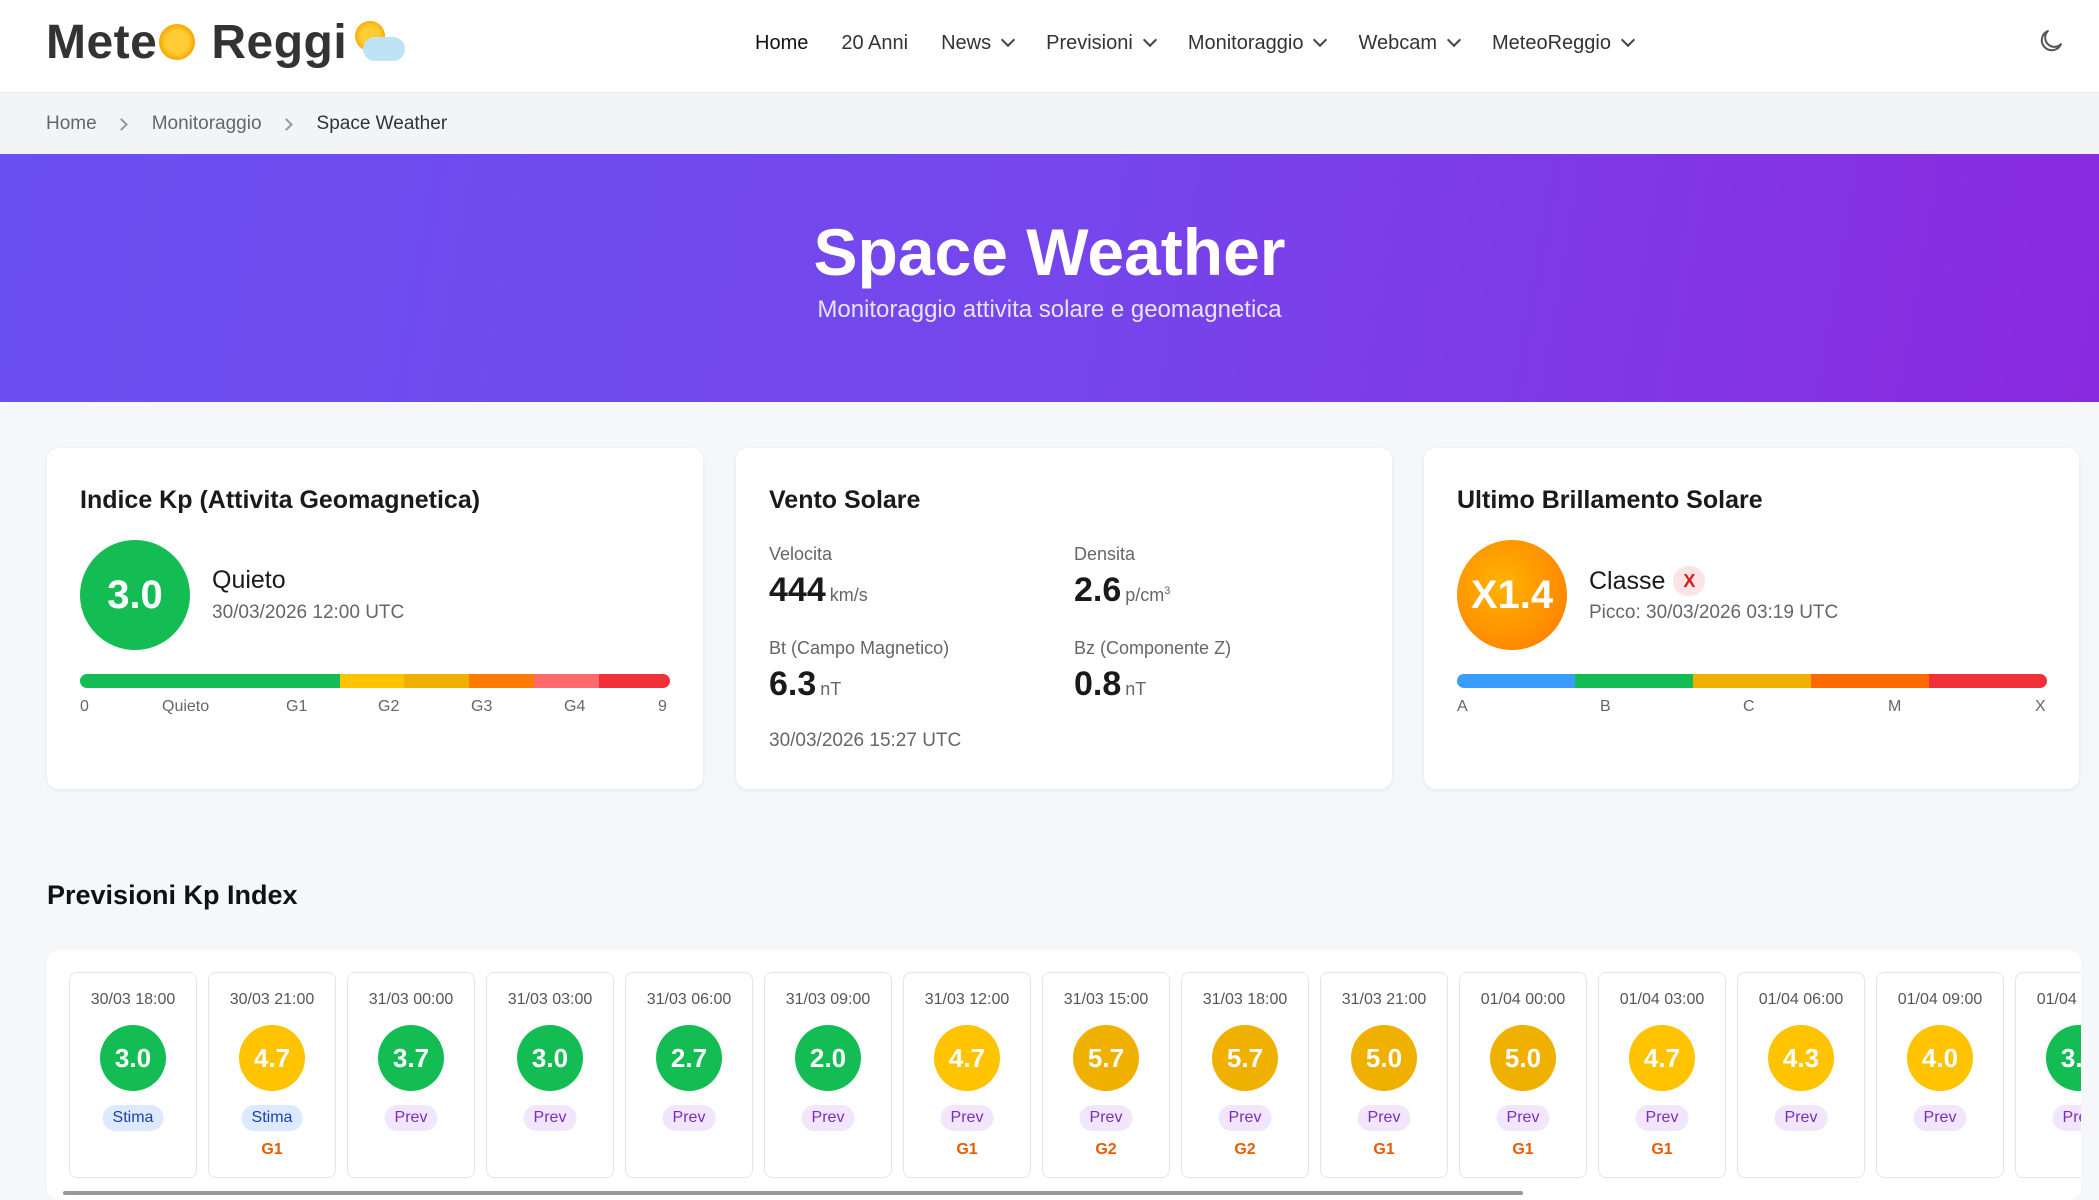  I want to click on forecast-time: 01/04 12:00, so click(2058, 999).